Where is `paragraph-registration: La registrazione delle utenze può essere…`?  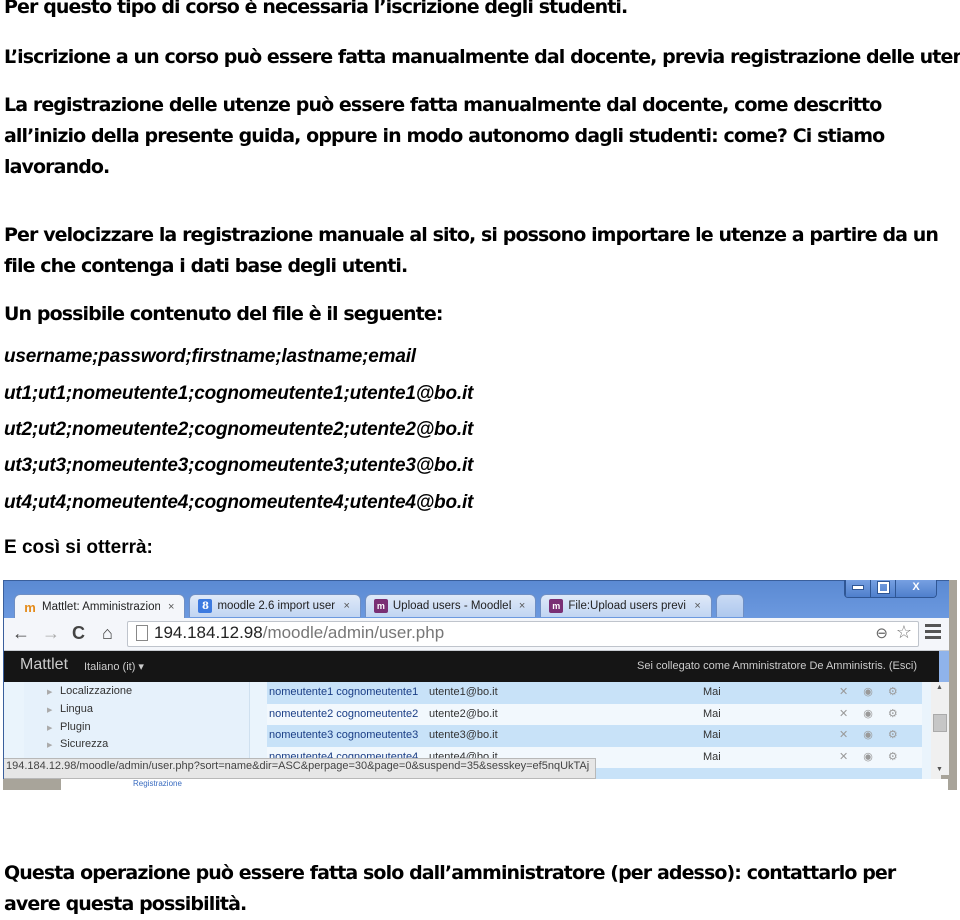
paragraph-registration: La registrazione delle utenze può essere… is located at coordinates (444, 136).